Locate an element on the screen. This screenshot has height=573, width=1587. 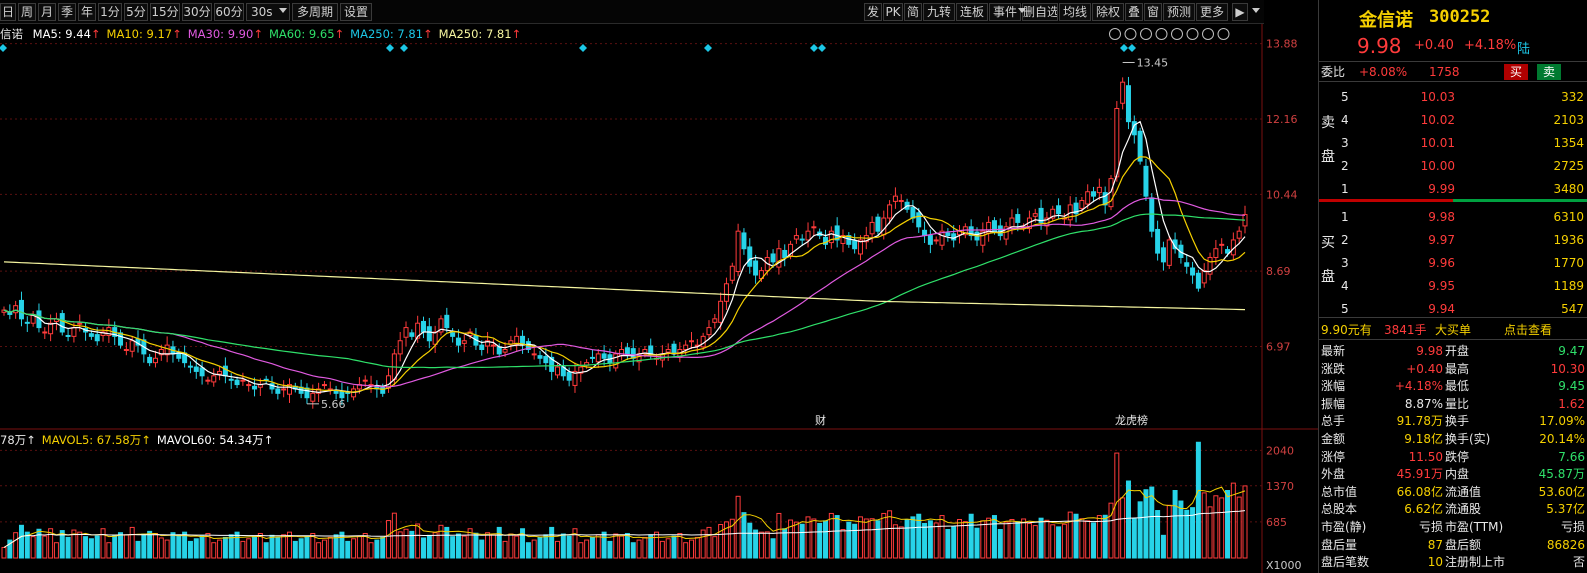
tool-button-6: 删自选 is located at coordinates (1040, 12).